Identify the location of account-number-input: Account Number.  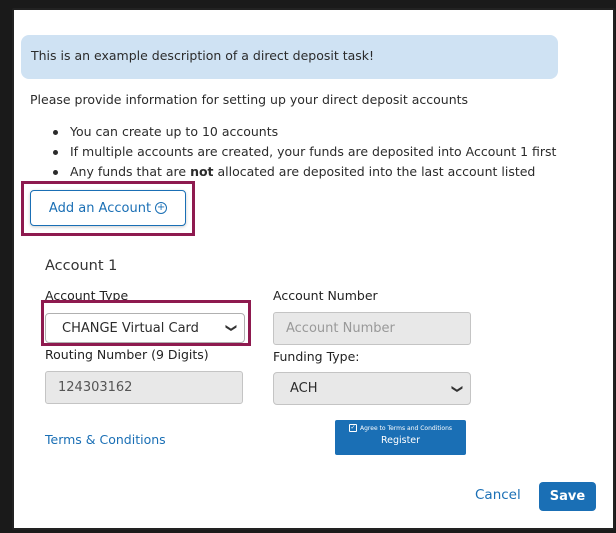
(372, 328).